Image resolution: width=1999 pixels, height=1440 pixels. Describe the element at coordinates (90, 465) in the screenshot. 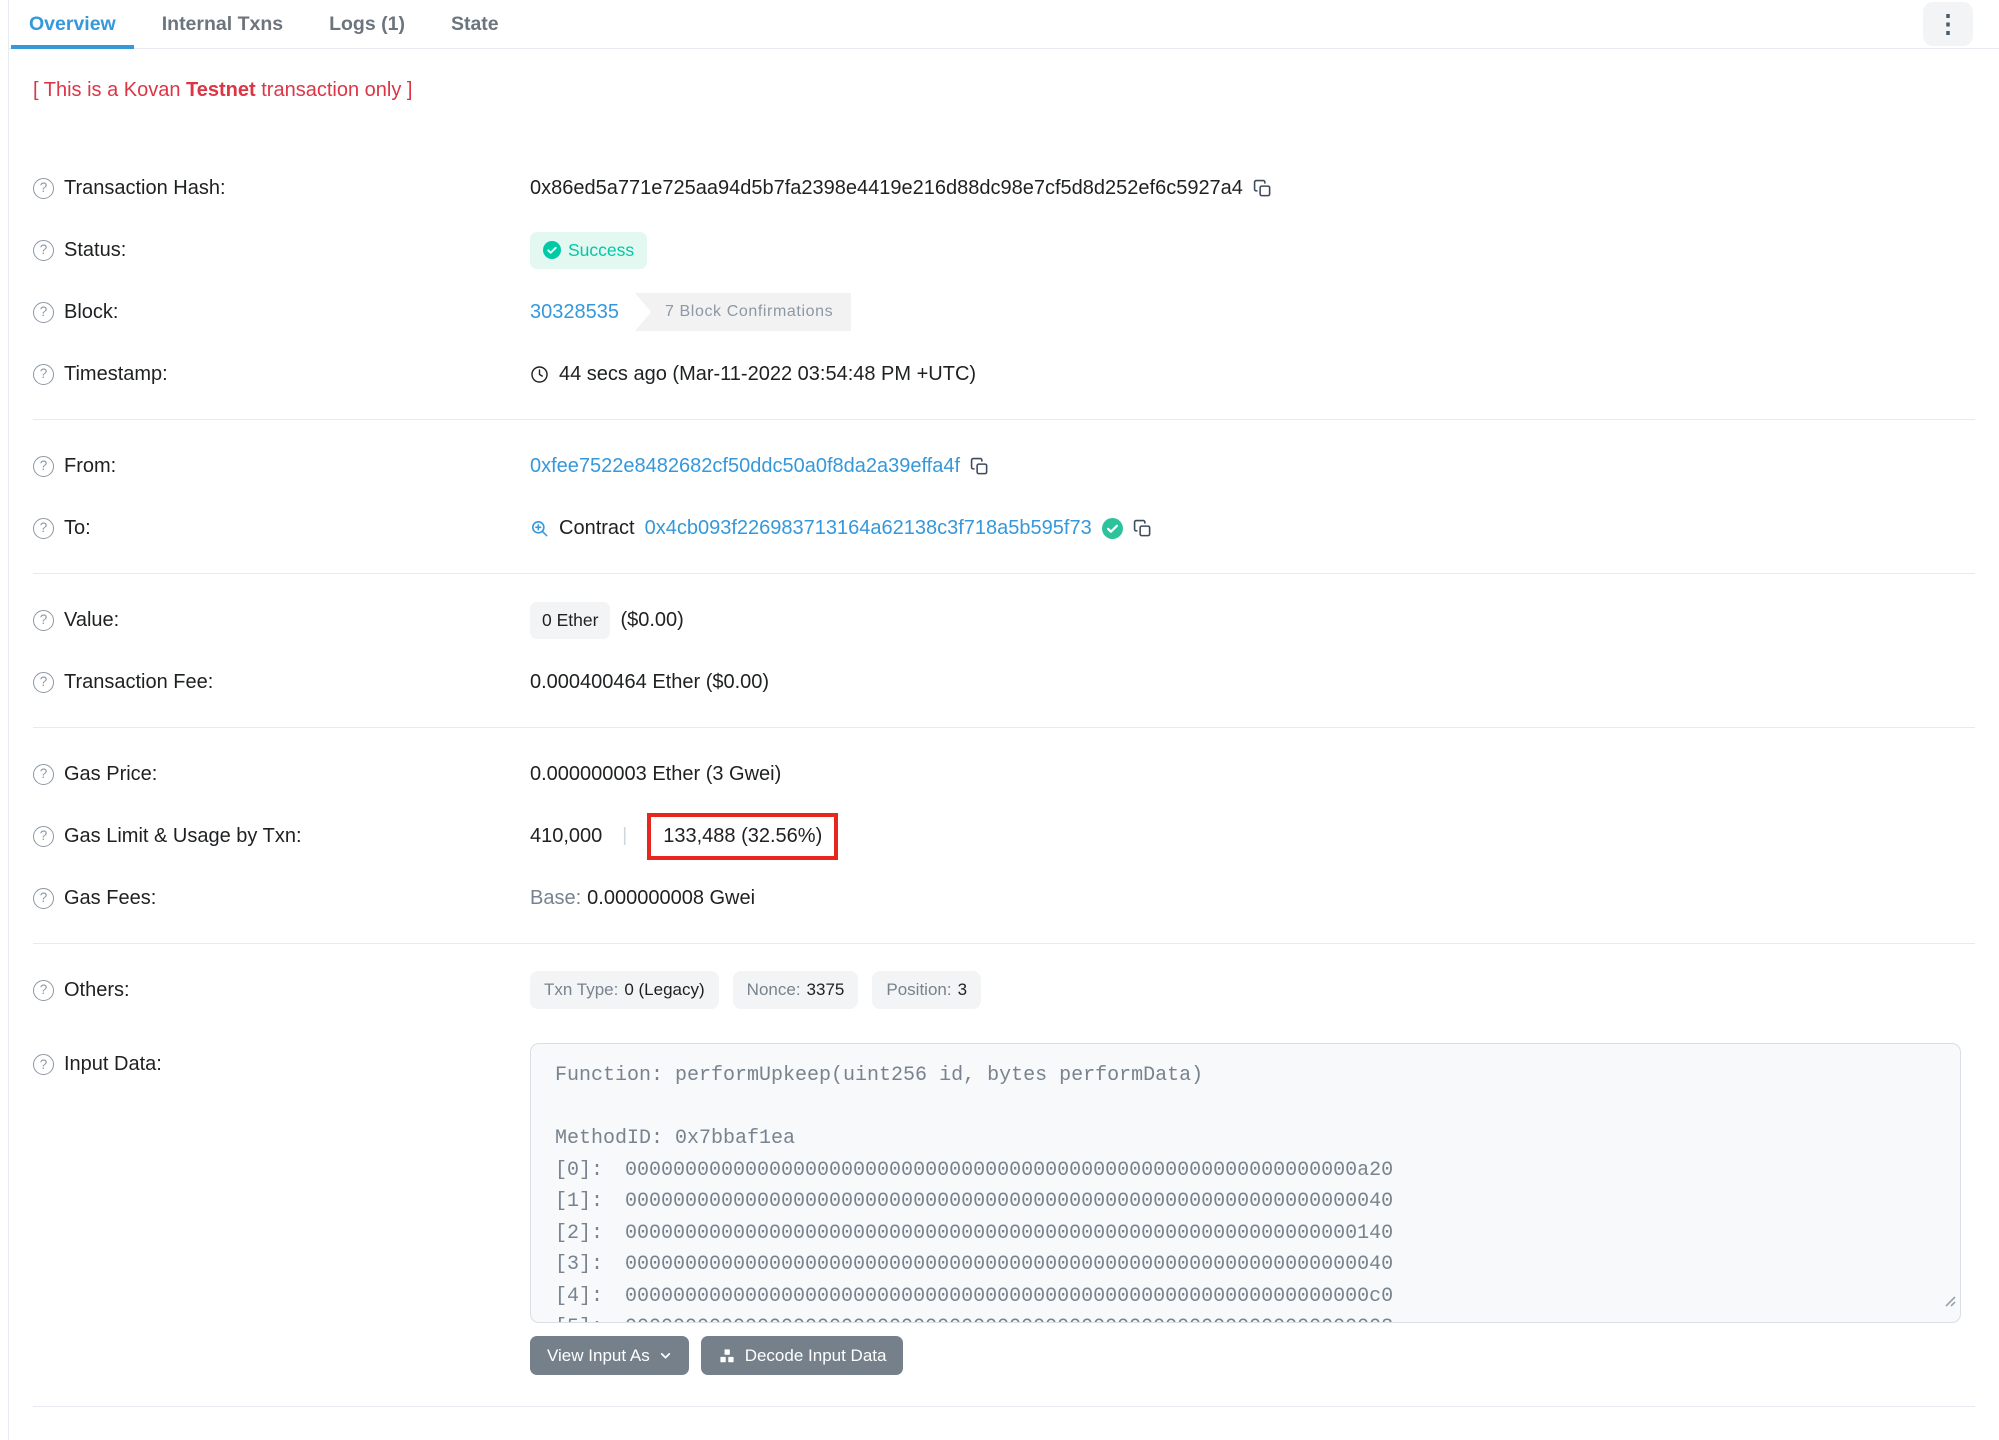

I see `from-label: From:` at that location.